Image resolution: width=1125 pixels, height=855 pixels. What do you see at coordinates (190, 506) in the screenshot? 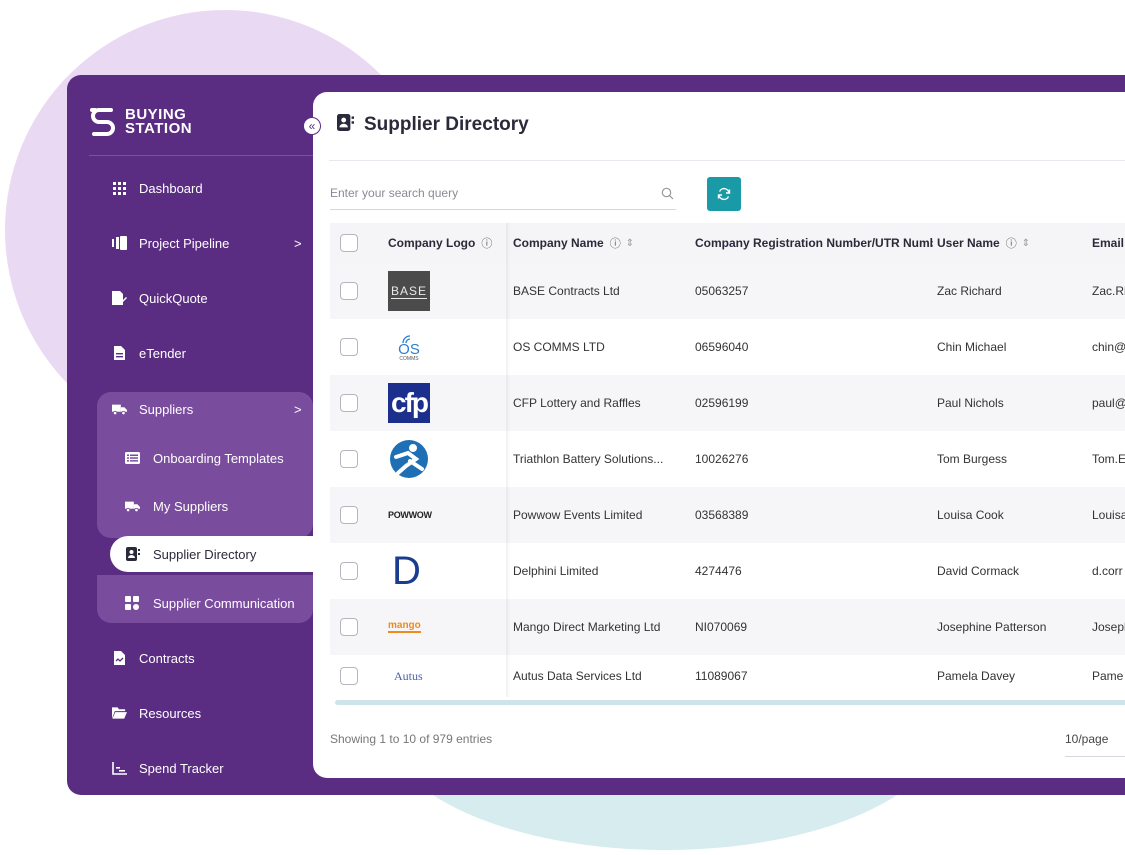
I see `sidebar-item-my-suppliers: My Suppliers` at bounding box center [190, 506].